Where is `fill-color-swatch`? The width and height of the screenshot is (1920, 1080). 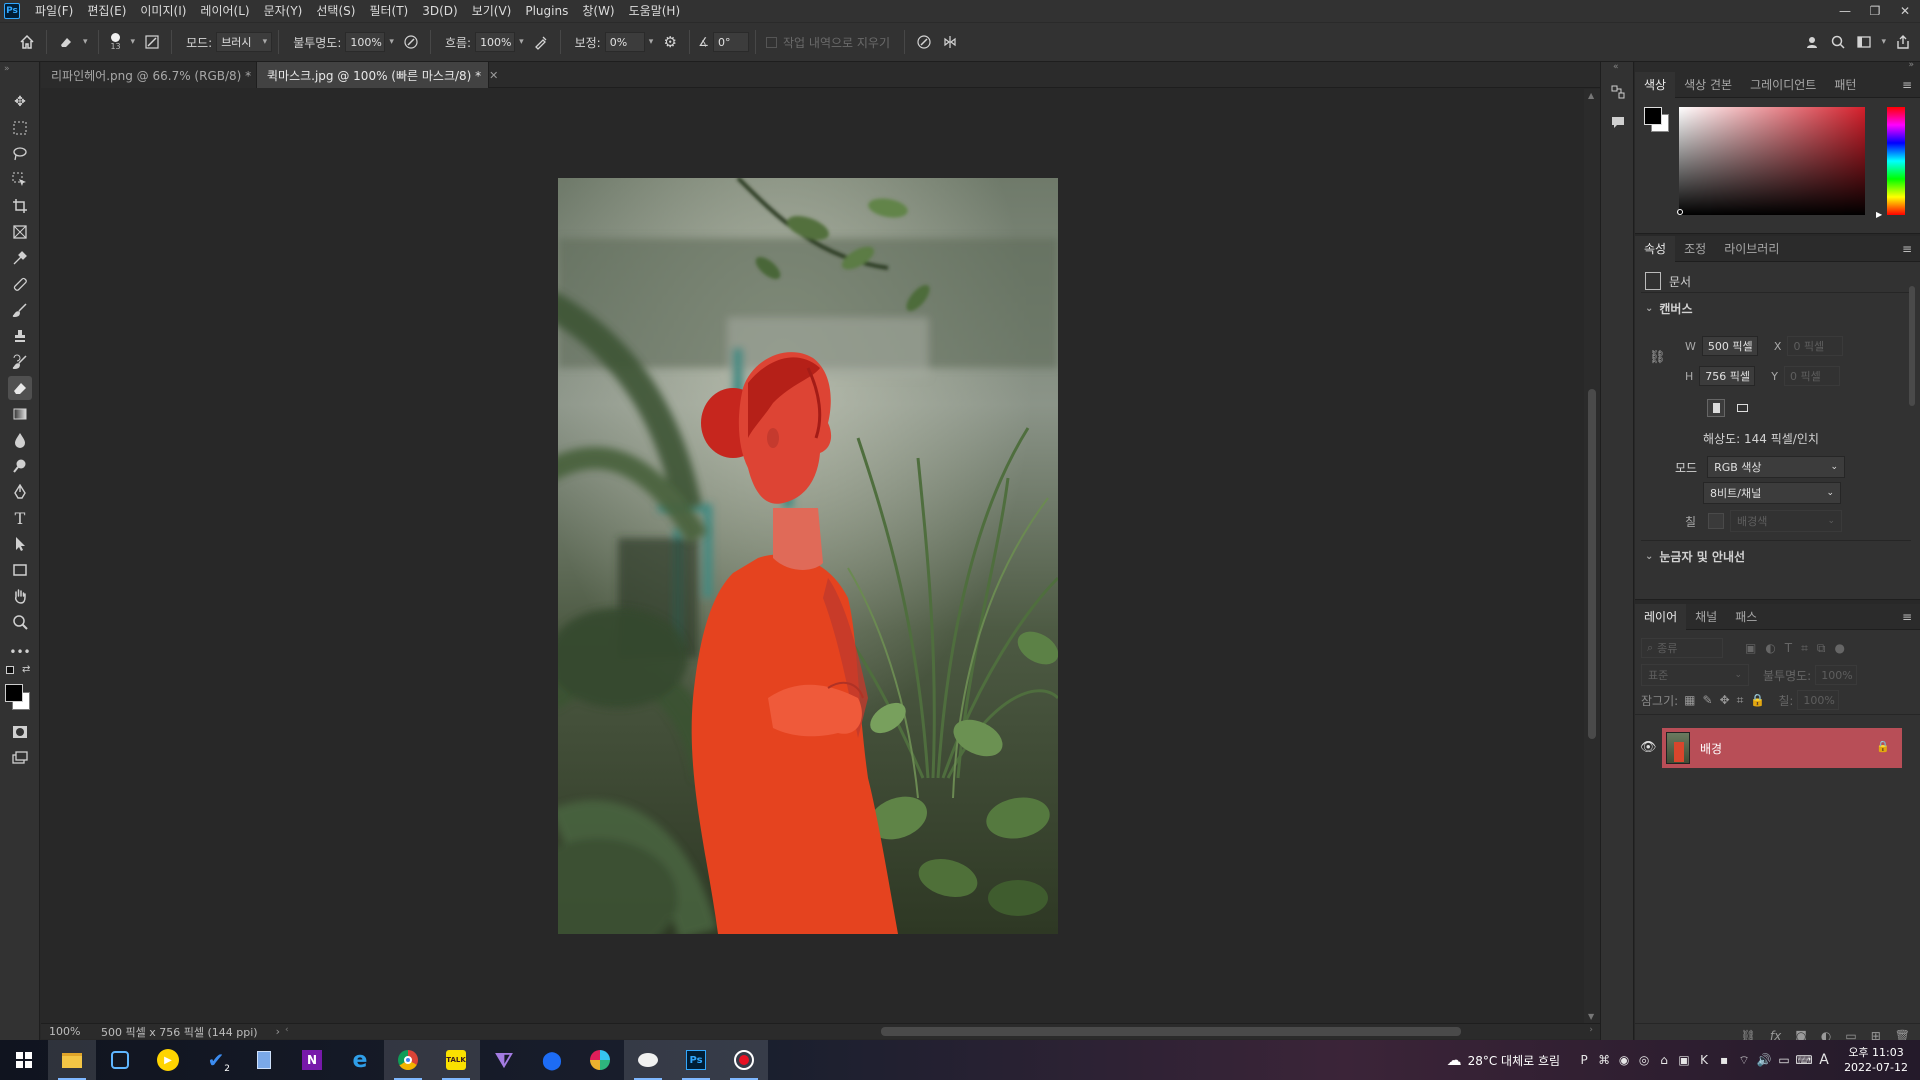 fill-color-swatch is located at coordinates (1716, 521).